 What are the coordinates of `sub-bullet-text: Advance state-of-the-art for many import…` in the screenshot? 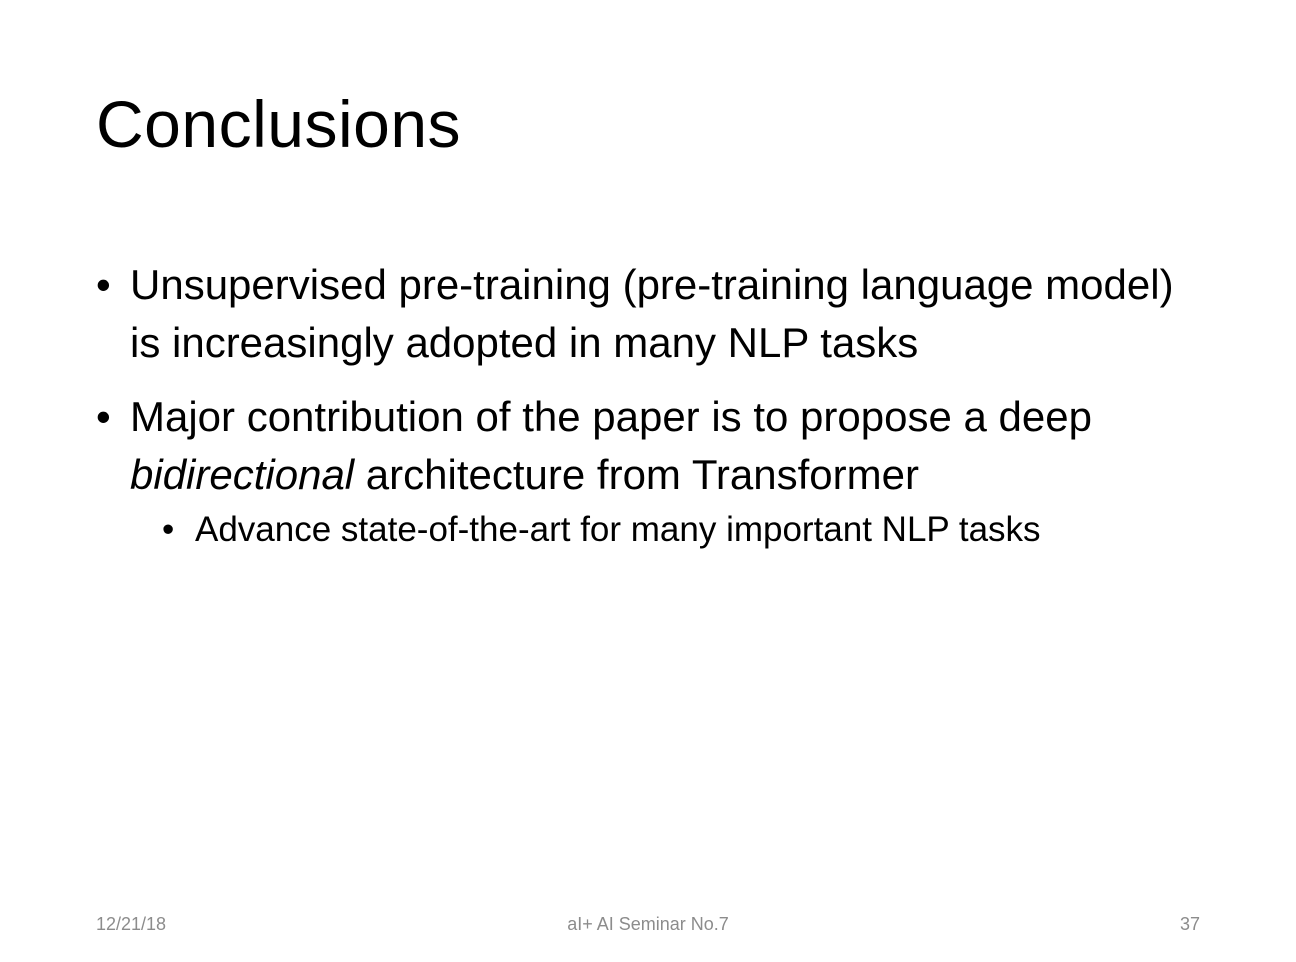 It's located at (618, 529).